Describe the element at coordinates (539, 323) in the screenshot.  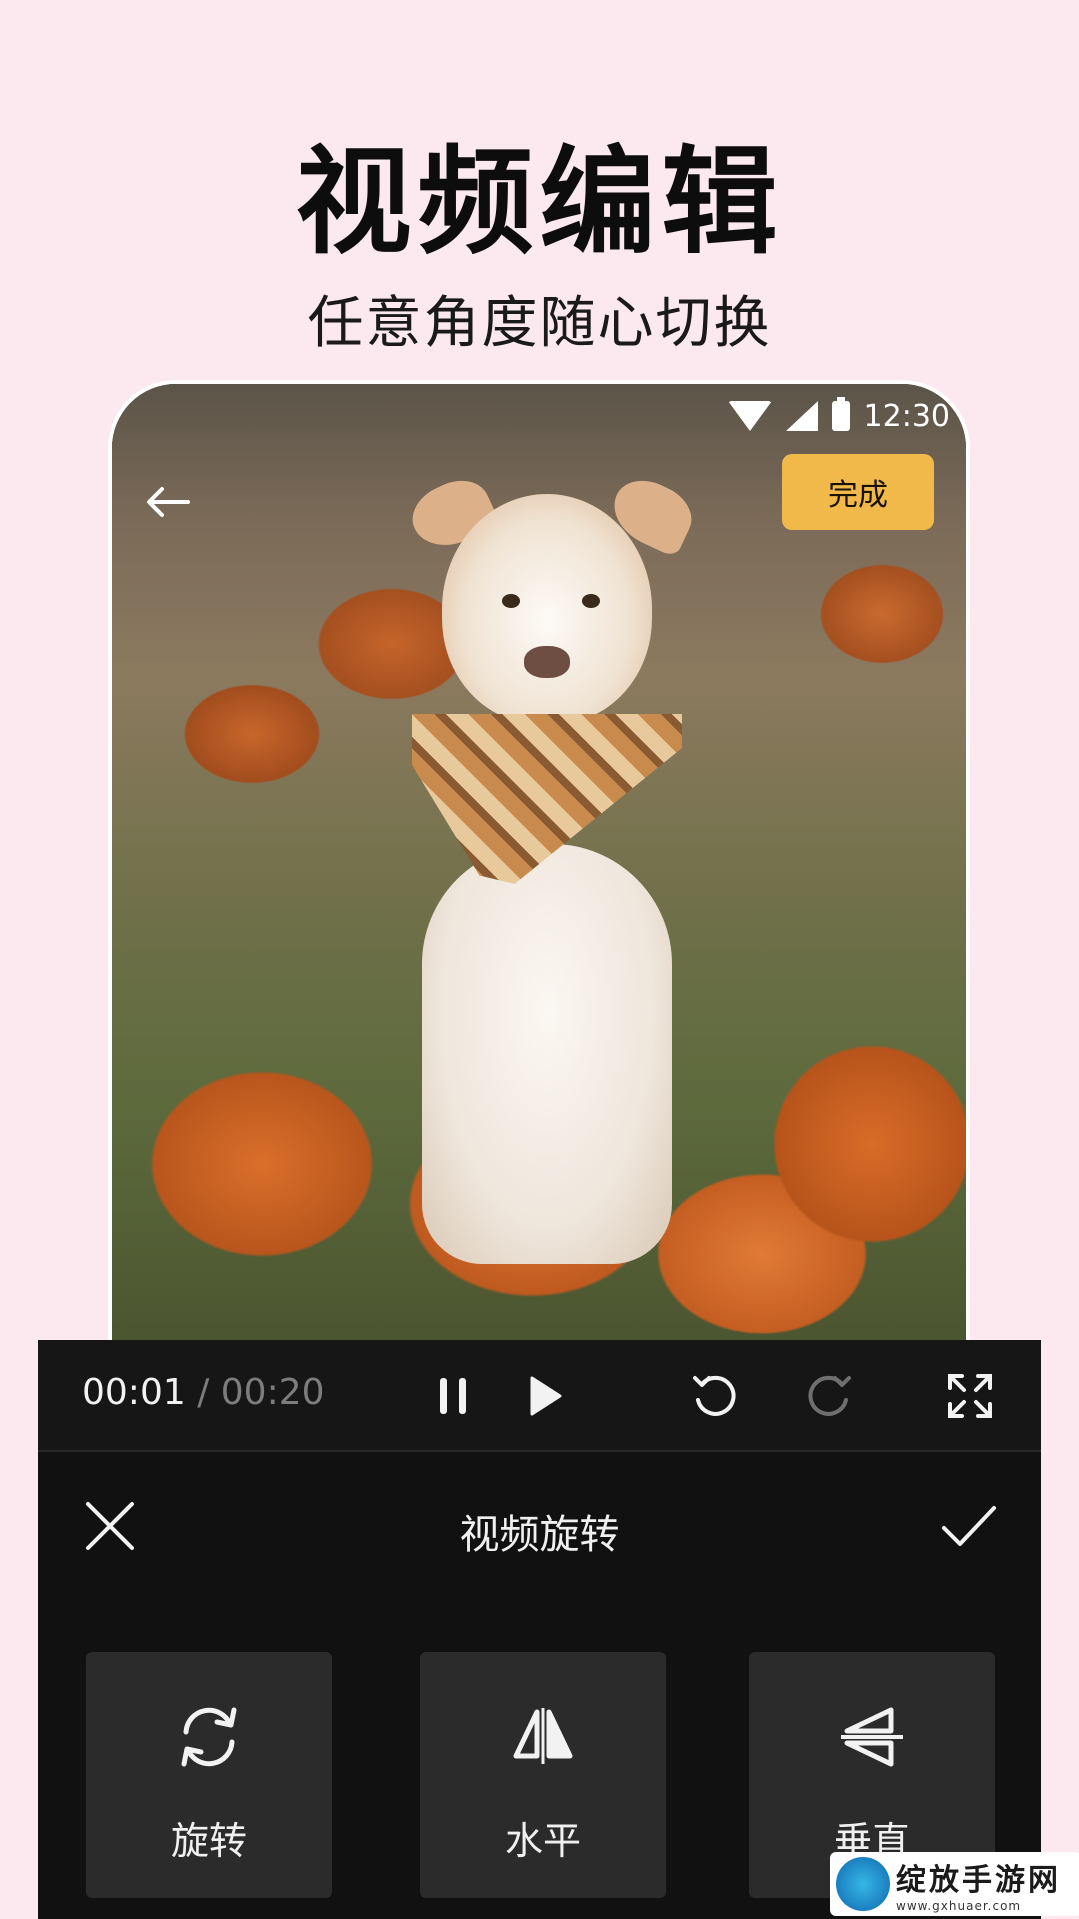
I see `hero-subtitle: 任意角度随心切换` at that location.